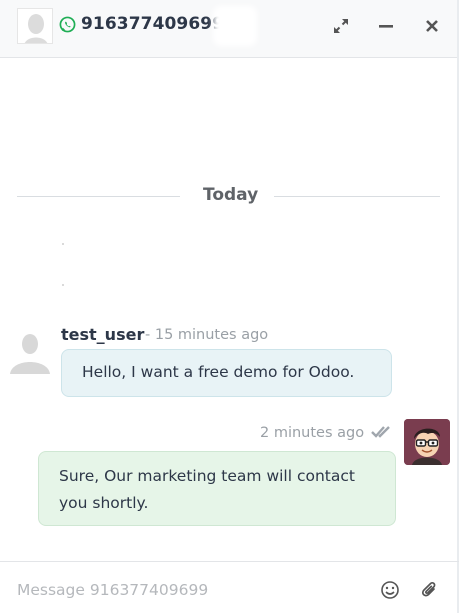 Image resolution: width=459 pixels, height=613 pixels. Describe the element at coordinates (207, 335) in the screenshot. I see `message-time: - 15 minutes ago` at that location.